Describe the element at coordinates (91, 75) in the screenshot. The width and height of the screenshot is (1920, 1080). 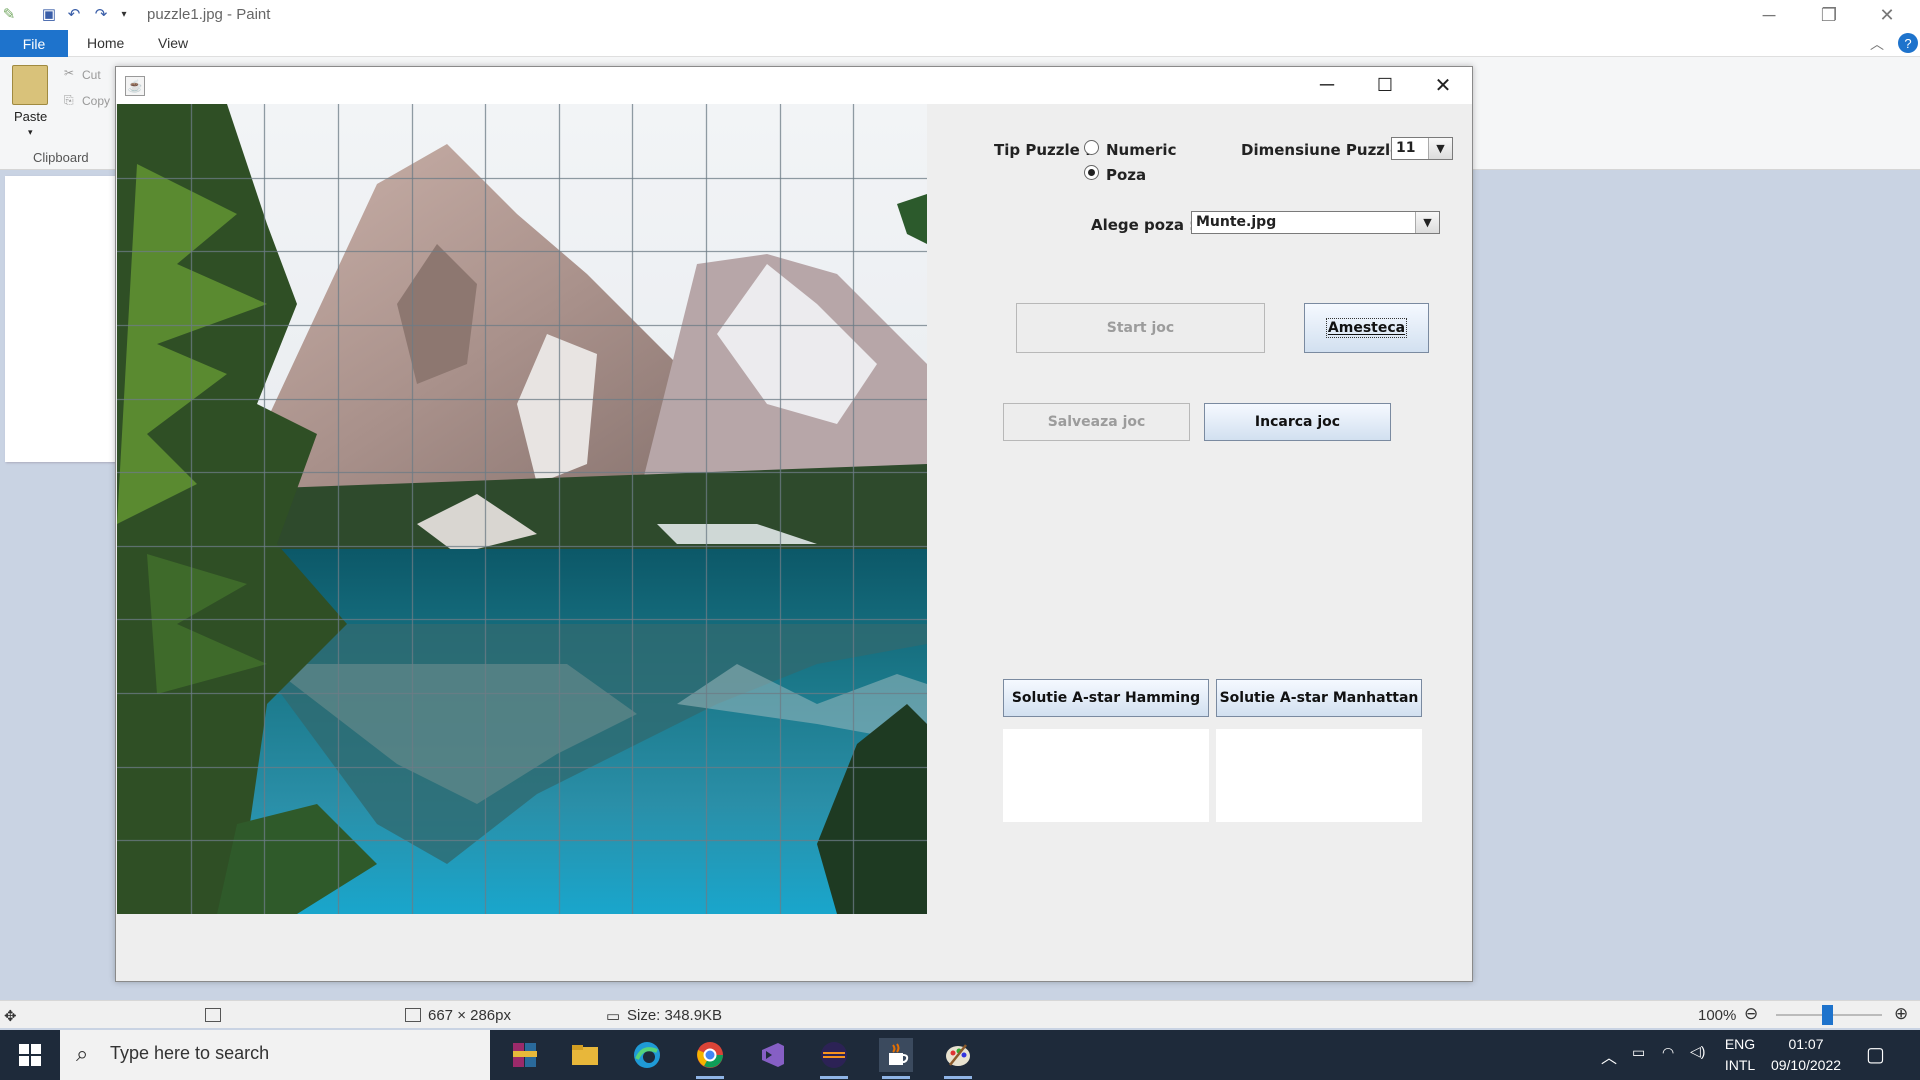
I see `cut-label: Cut` at that location.